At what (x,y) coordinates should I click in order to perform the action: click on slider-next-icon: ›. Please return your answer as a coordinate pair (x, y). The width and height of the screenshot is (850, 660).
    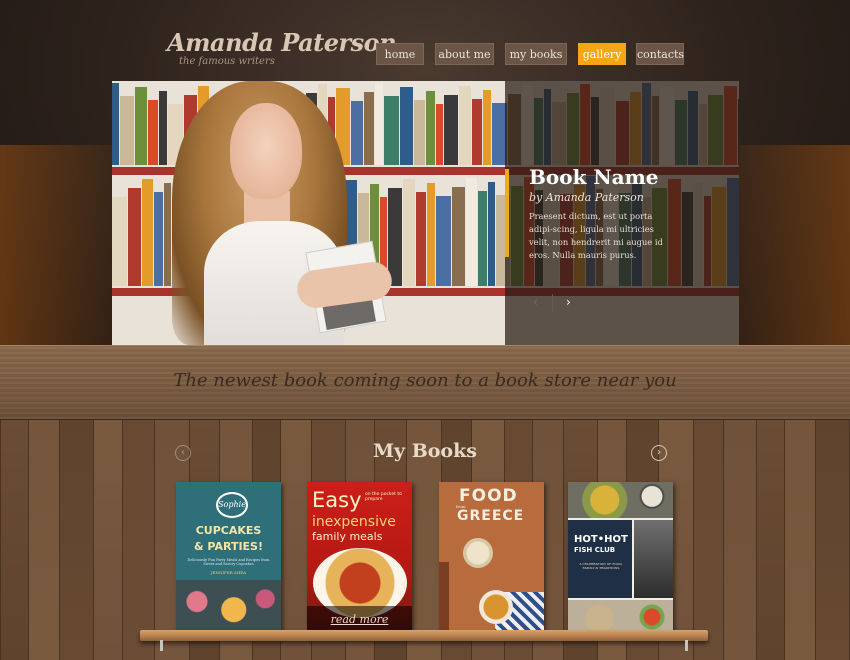
    Looking at the image, I should click on (568, 302).